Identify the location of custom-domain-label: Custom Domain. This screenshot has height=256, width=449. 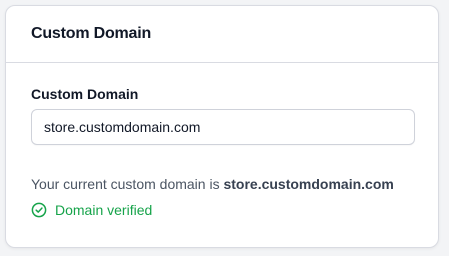
(85, 94).